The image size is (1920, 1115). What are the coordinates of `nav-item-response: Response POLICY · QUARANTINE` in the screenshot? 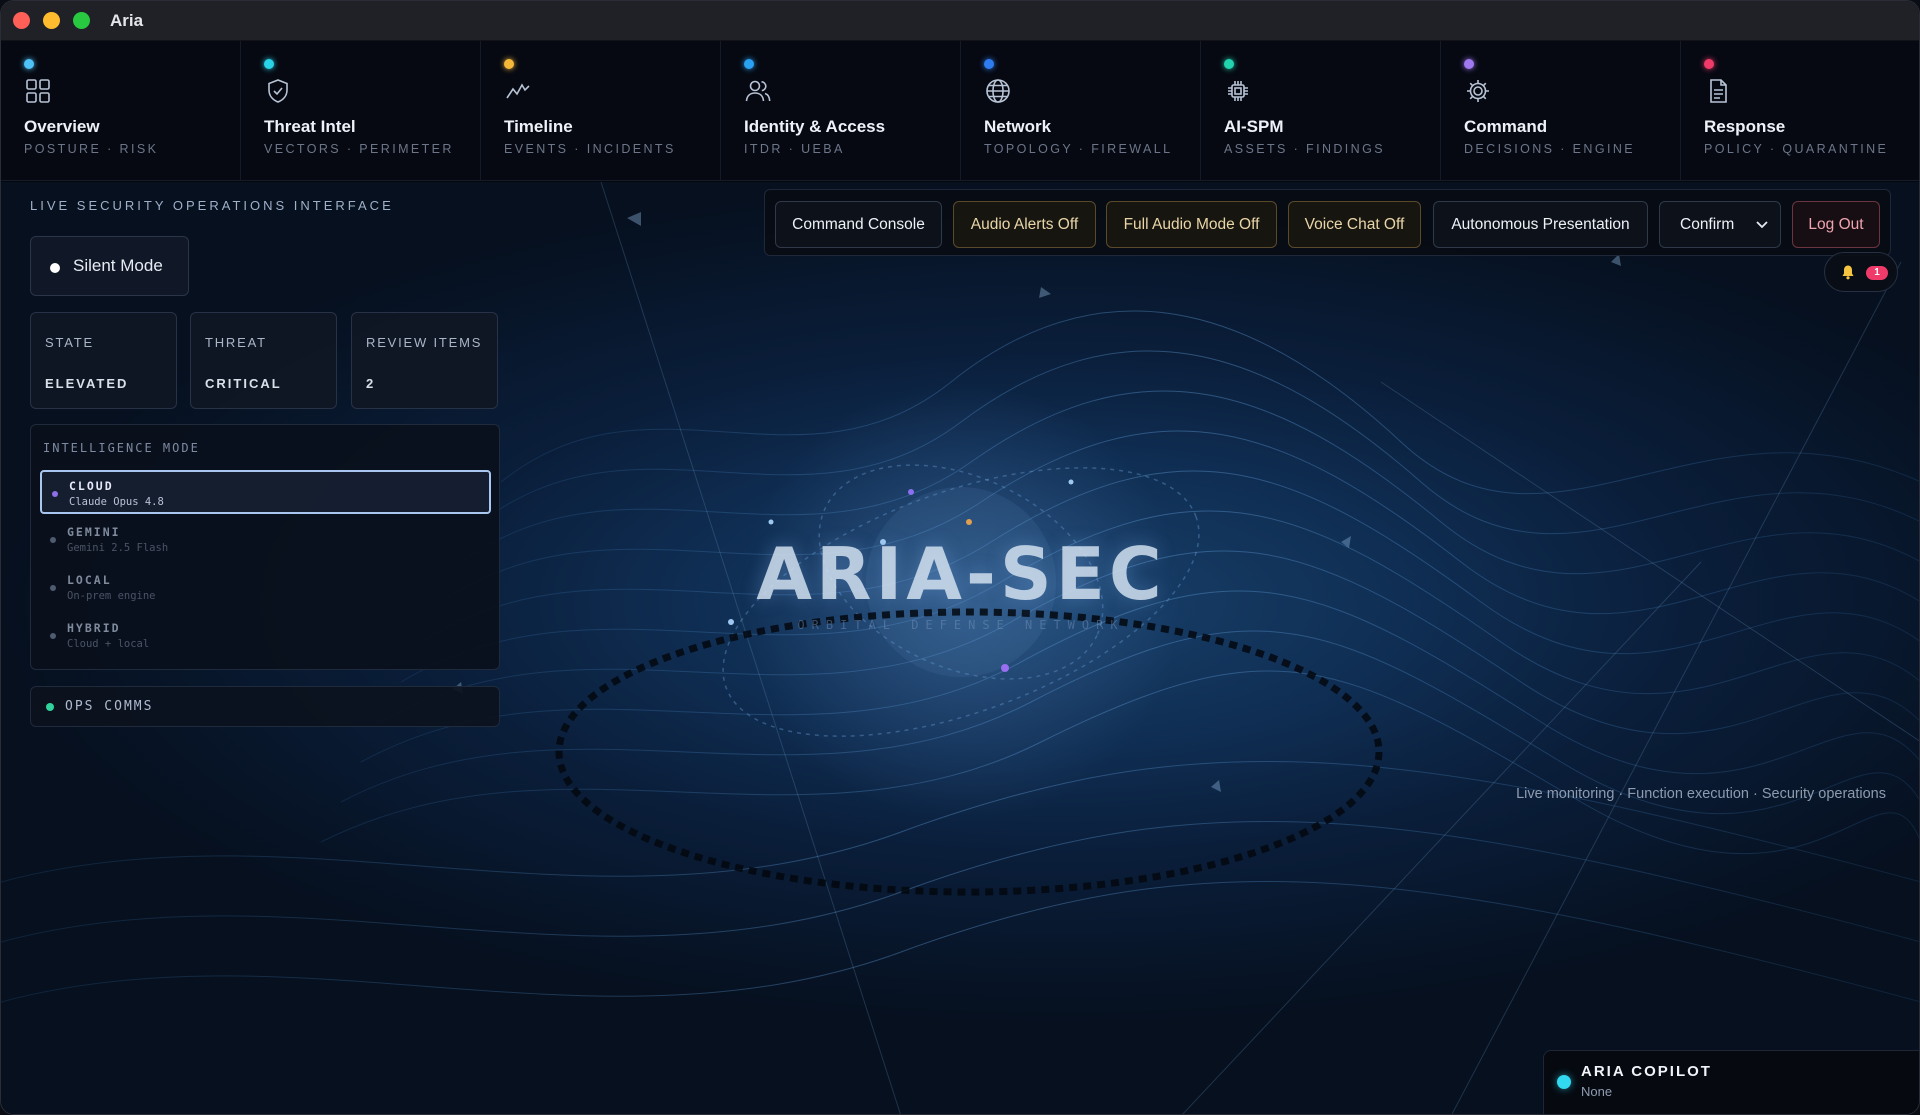 It's located at (1800, 111).